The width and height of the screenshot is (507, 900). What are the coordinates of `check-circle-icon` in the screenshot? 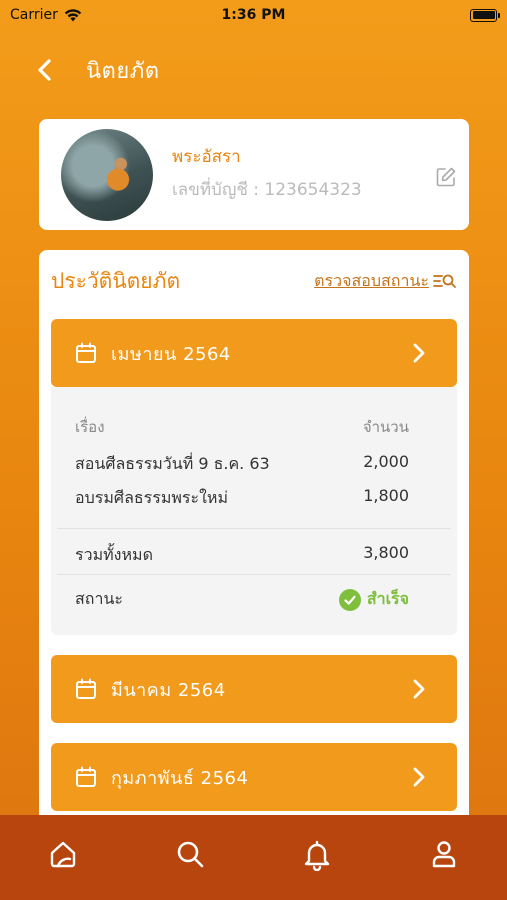 It's located at (349, 599).